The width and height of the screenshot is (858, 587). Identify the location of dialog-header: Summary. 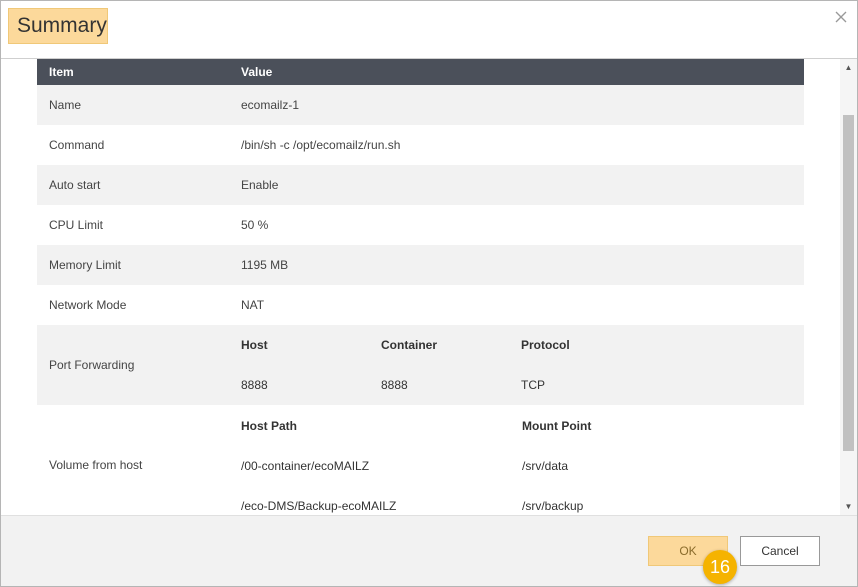
(429, 30).